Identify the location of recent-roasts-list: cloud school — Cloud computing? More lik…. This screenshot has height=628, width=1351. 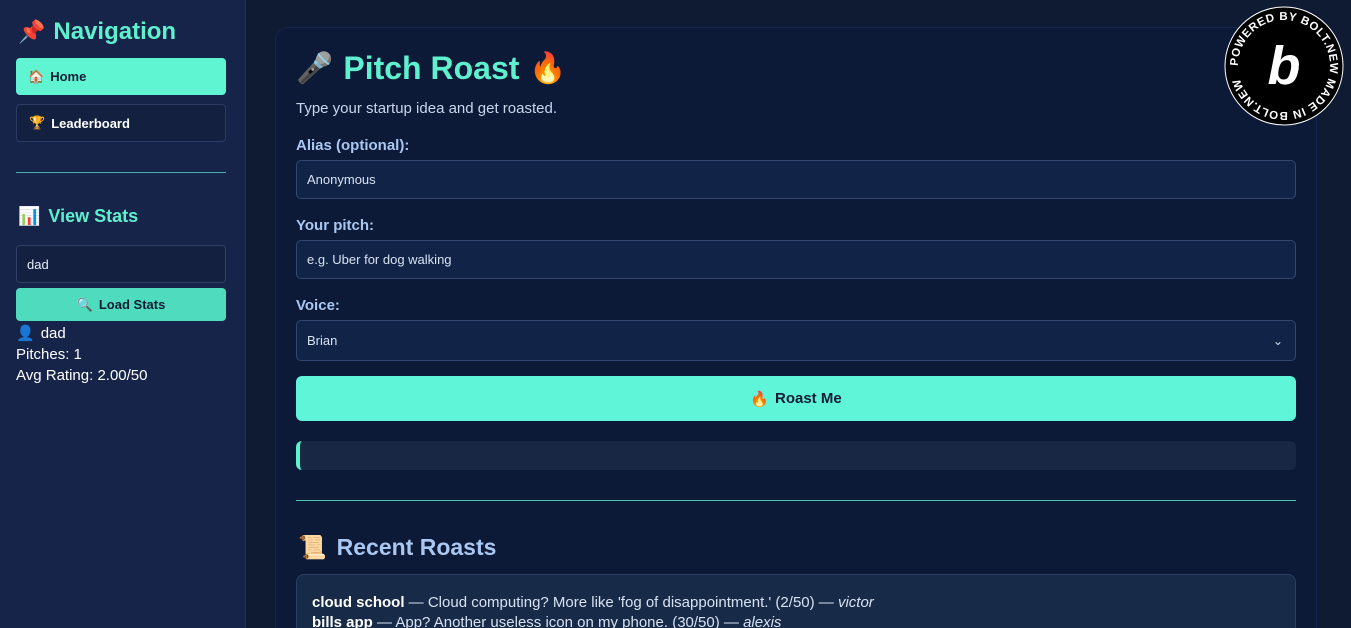
(796, 601).